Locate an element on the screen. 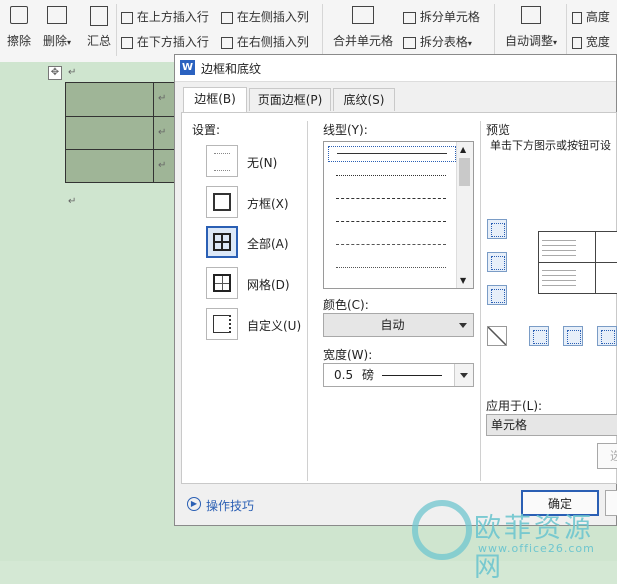 Image resolution: width=617 pixels, height=584 pixels. setting-box-button is located at coordinates (222, 202).